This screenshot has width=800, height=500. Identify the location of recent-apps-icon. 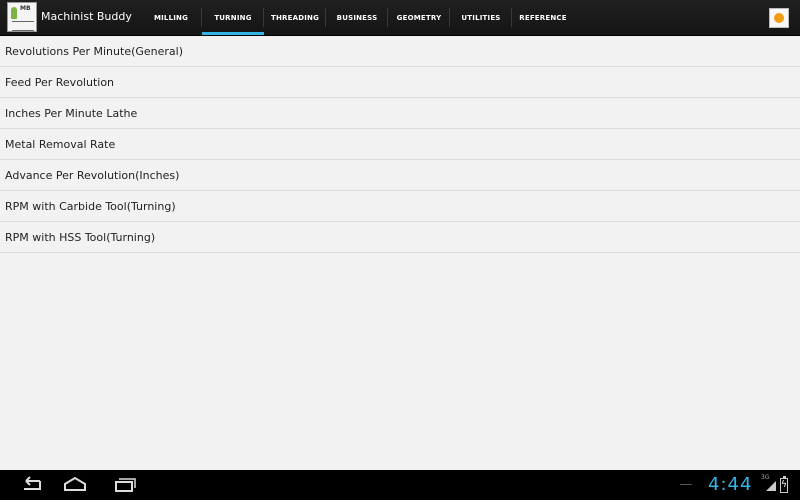
(125, 485).